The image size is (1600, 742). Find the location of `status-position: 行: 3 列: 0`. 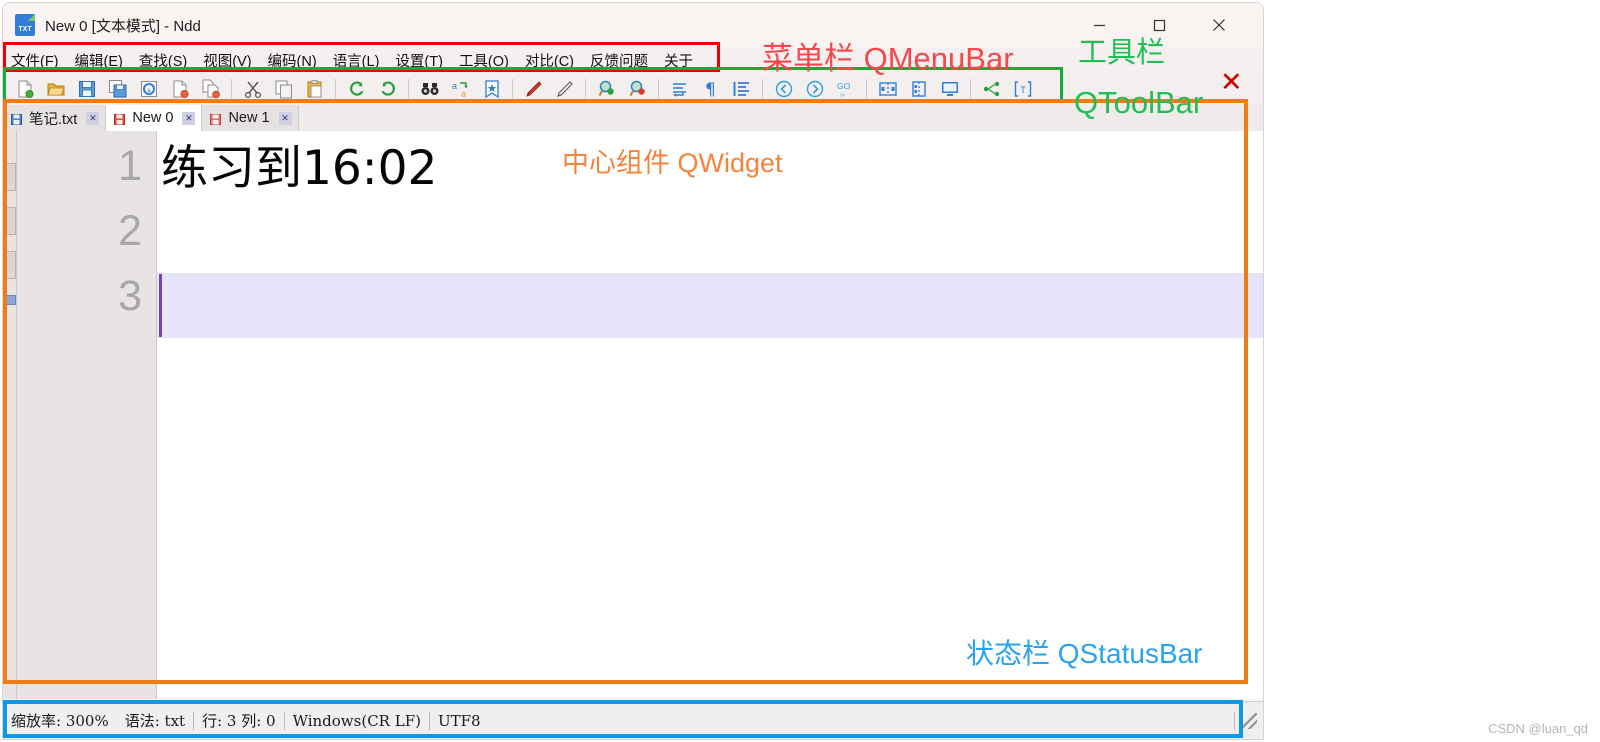

status-position: 行: 3 列: 0 is located at coordinates (239, 721).